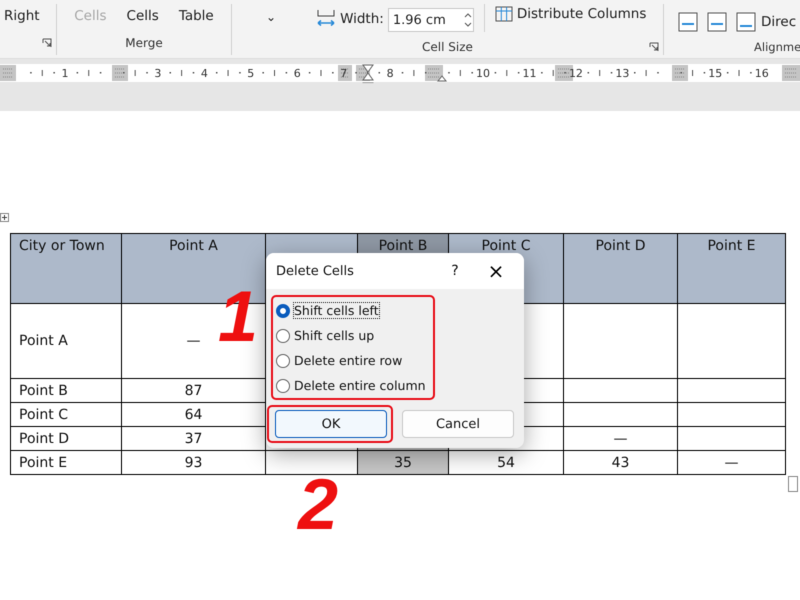 Image resolution: width=800 pixels, height=600 pixels. Describe the element at coordinates (4, 217) in the screenshot. I see `table-move-handle-icon` at that location.